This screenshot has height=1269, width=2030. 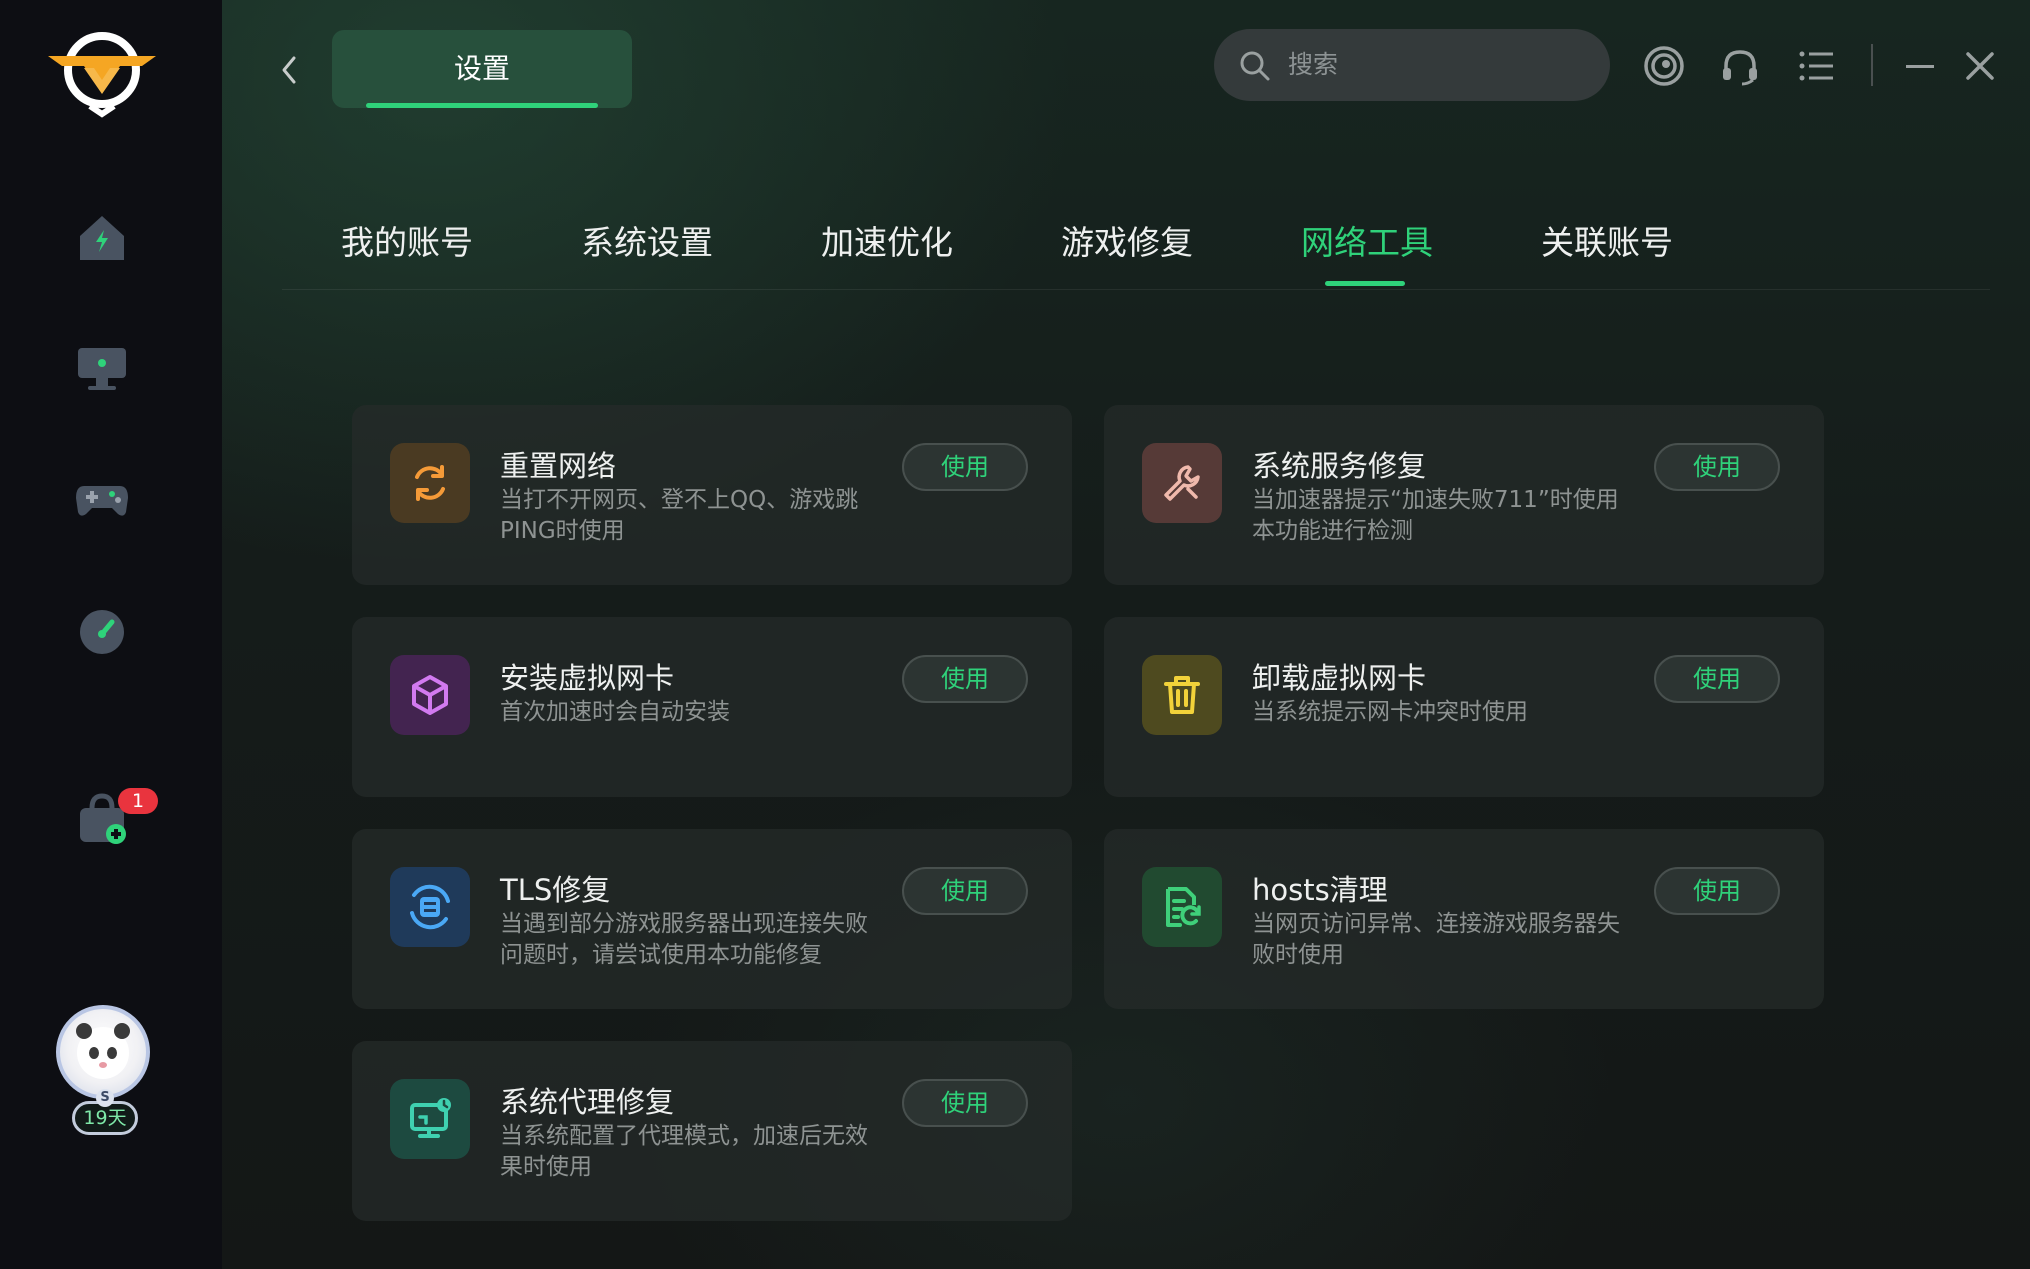 I want to click on tool-title: 重置网络, so click(x=558, y=466).